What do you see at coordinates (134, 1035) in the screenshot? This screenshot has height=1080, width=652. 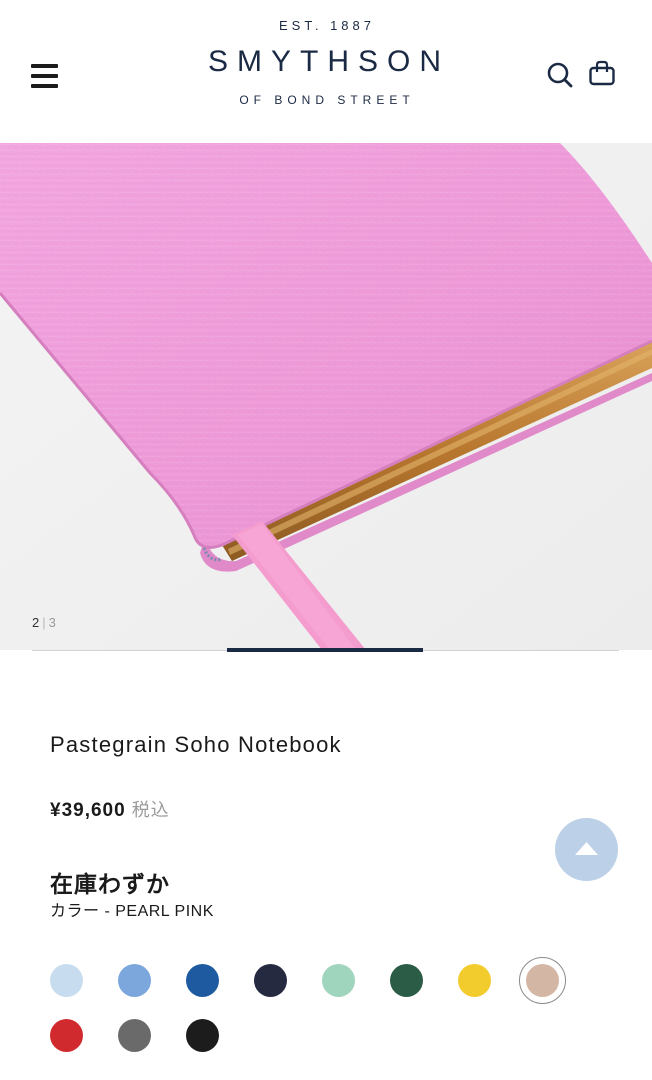 I see `color-swatch-grey` at bounding box center [134, 1035].